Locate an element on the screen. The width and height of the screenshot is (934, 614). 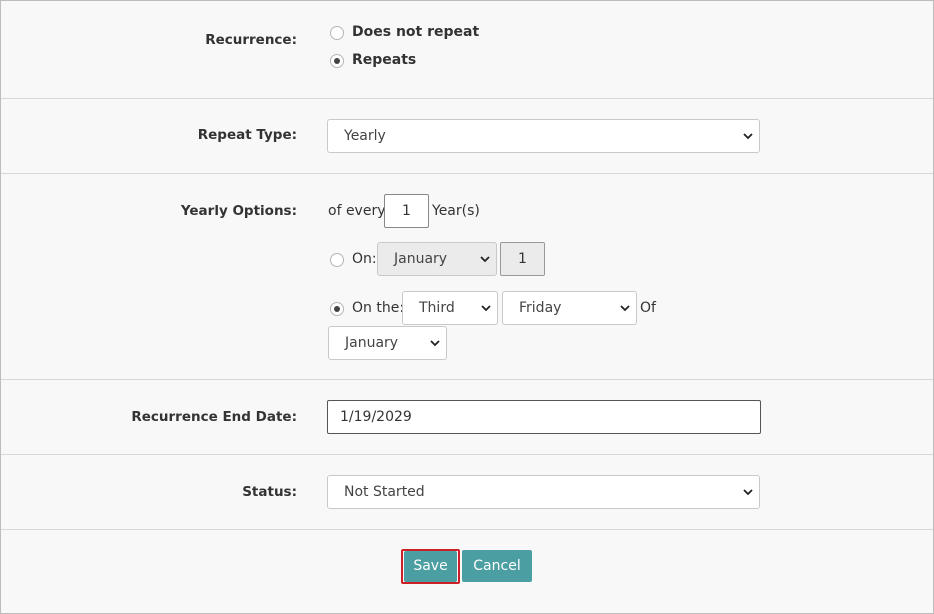
on-the-month-value: January is located at coordinates (372, 343).